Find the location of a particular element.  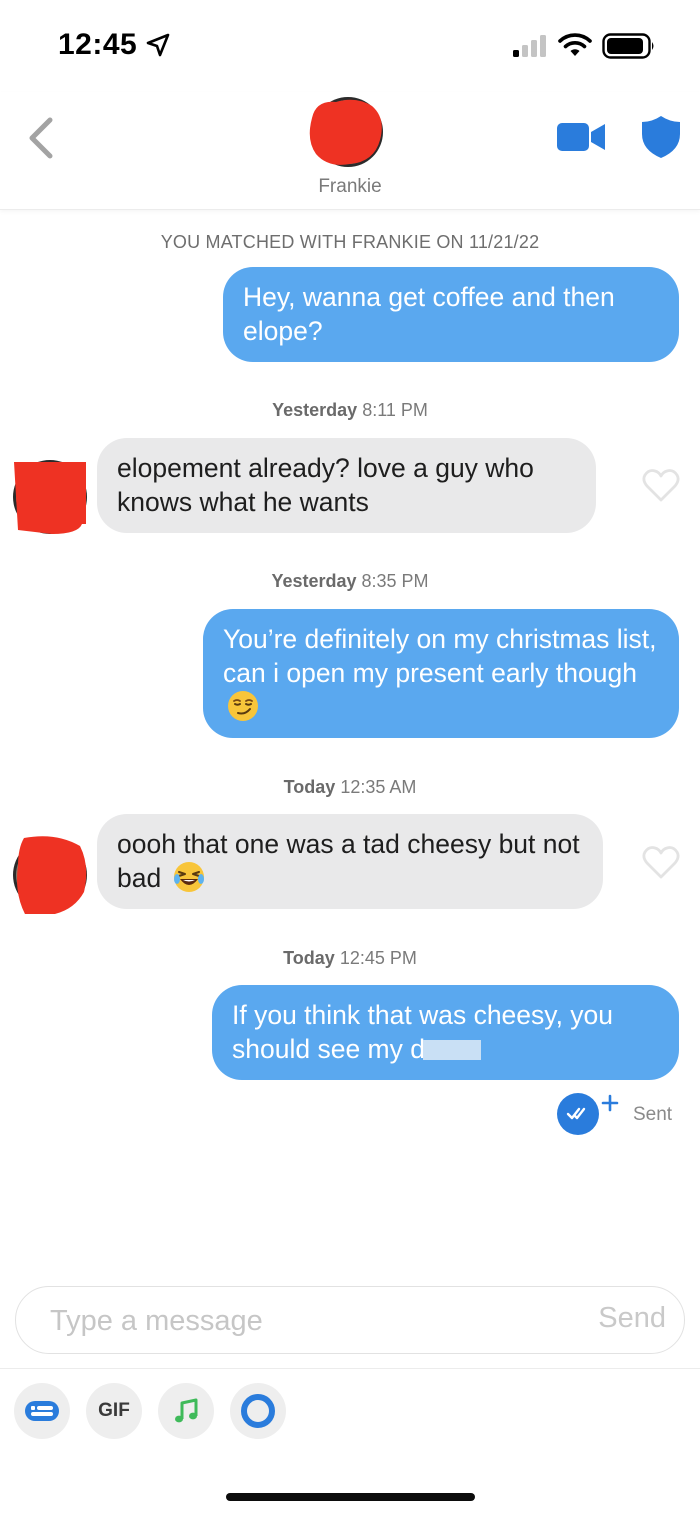

read-receipt-icon is located at coordinates (588, 1114).